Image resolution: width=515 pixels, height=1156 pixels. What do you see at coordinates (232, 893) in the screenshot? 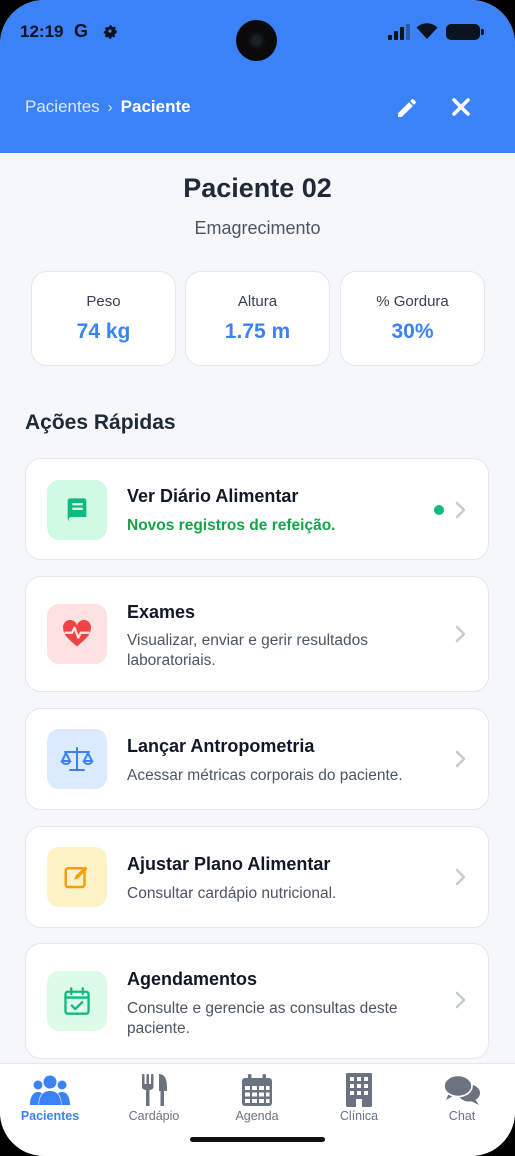
I see `card-desc: Consultar cardápio nutricional.` at bounding box center [232, 893].